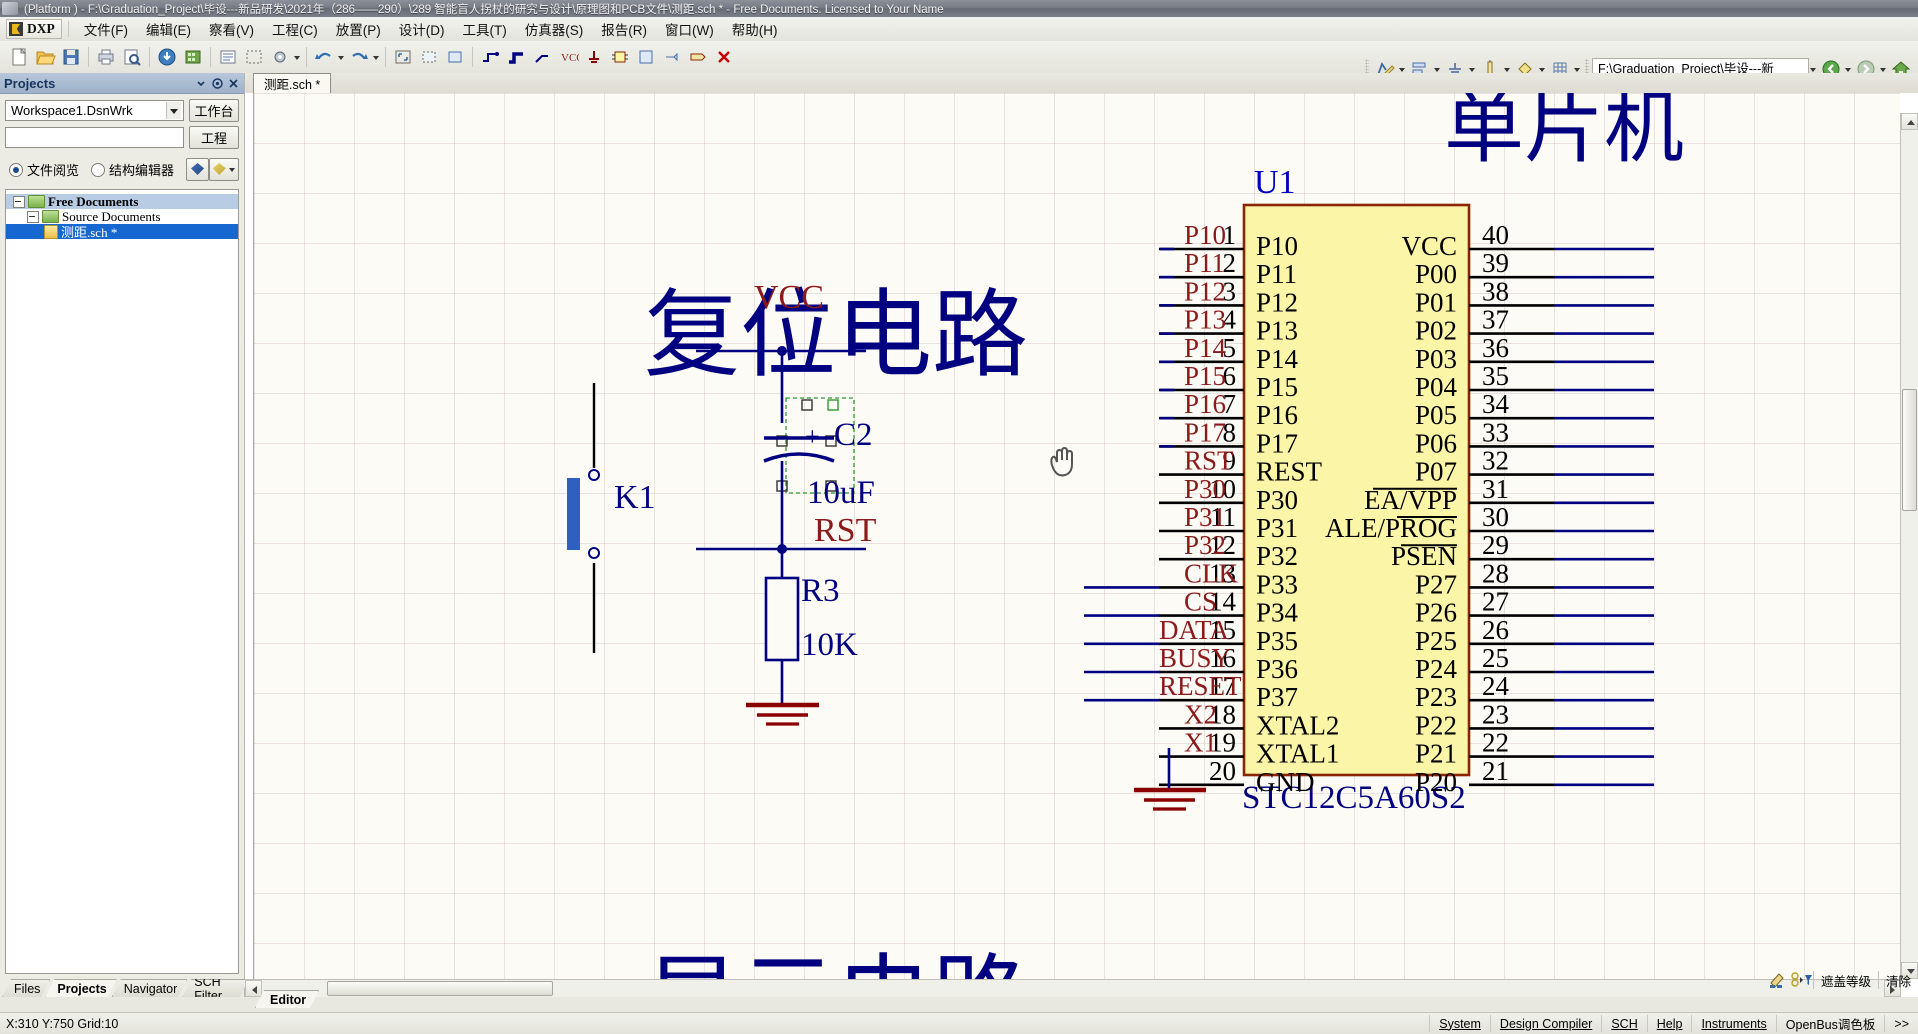  I want to click on status-button-help: Help, so click(1669, 1023).